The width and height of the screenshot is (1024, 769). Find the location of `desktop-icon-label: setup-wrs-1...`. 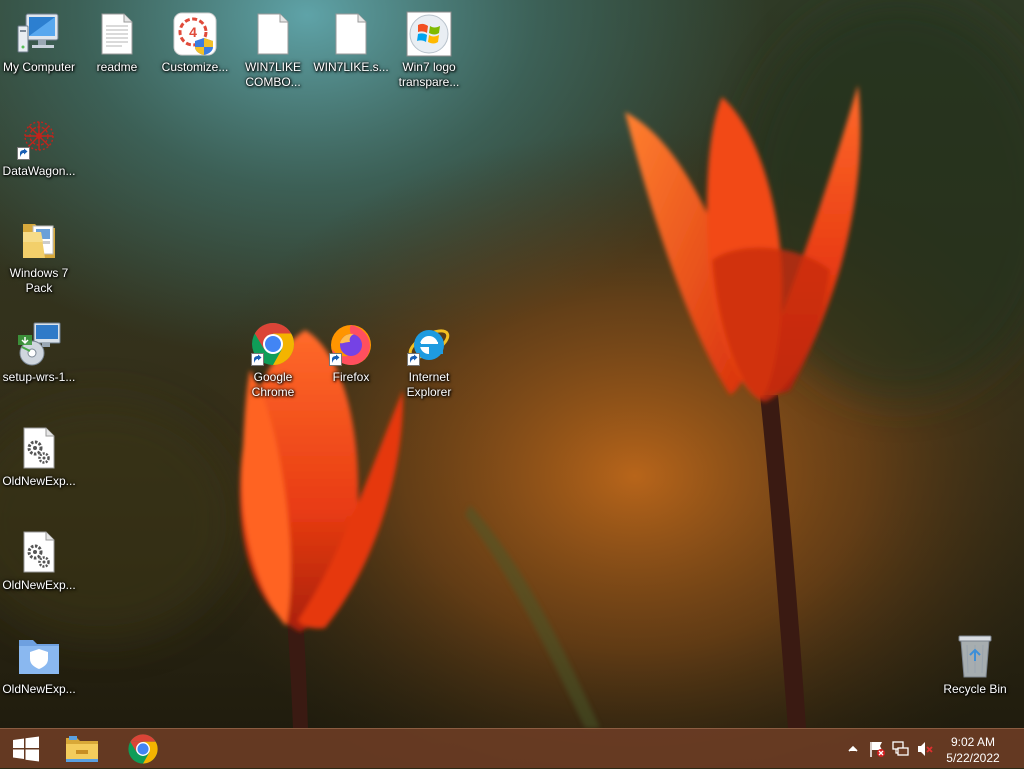

desktop-icon-label: setup-wrs-1... is located at coordinates (39, 377).